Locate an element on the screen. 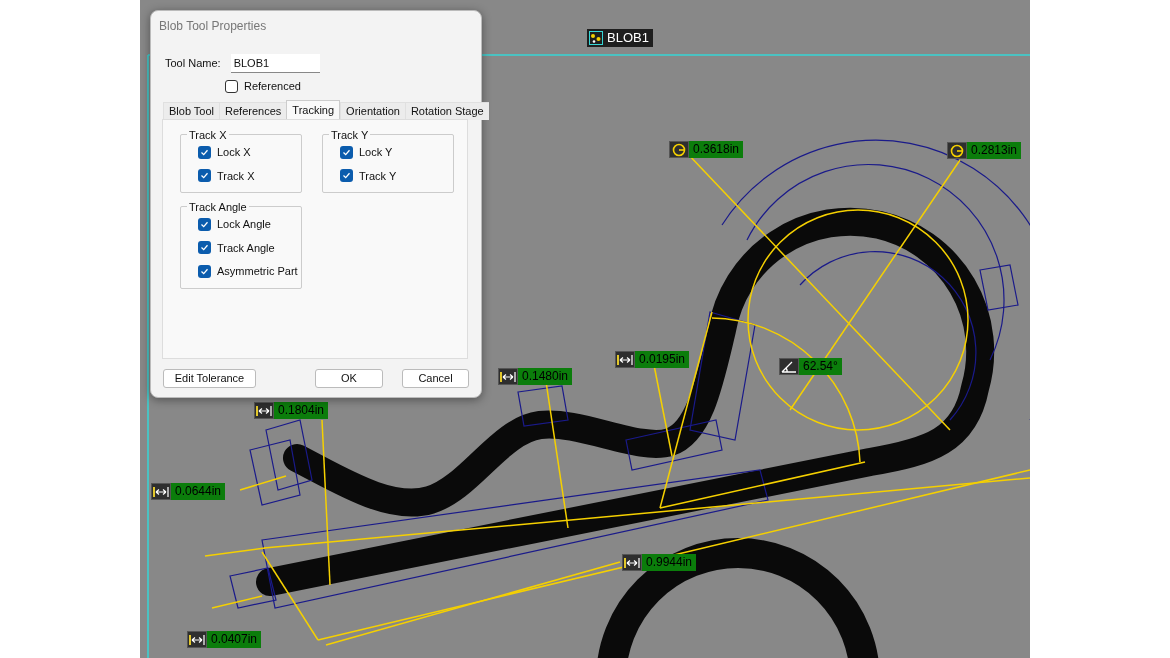 The height and width of the screenshot is (658, 1170). option-label: Lock X is located at coordinates (234, 152).